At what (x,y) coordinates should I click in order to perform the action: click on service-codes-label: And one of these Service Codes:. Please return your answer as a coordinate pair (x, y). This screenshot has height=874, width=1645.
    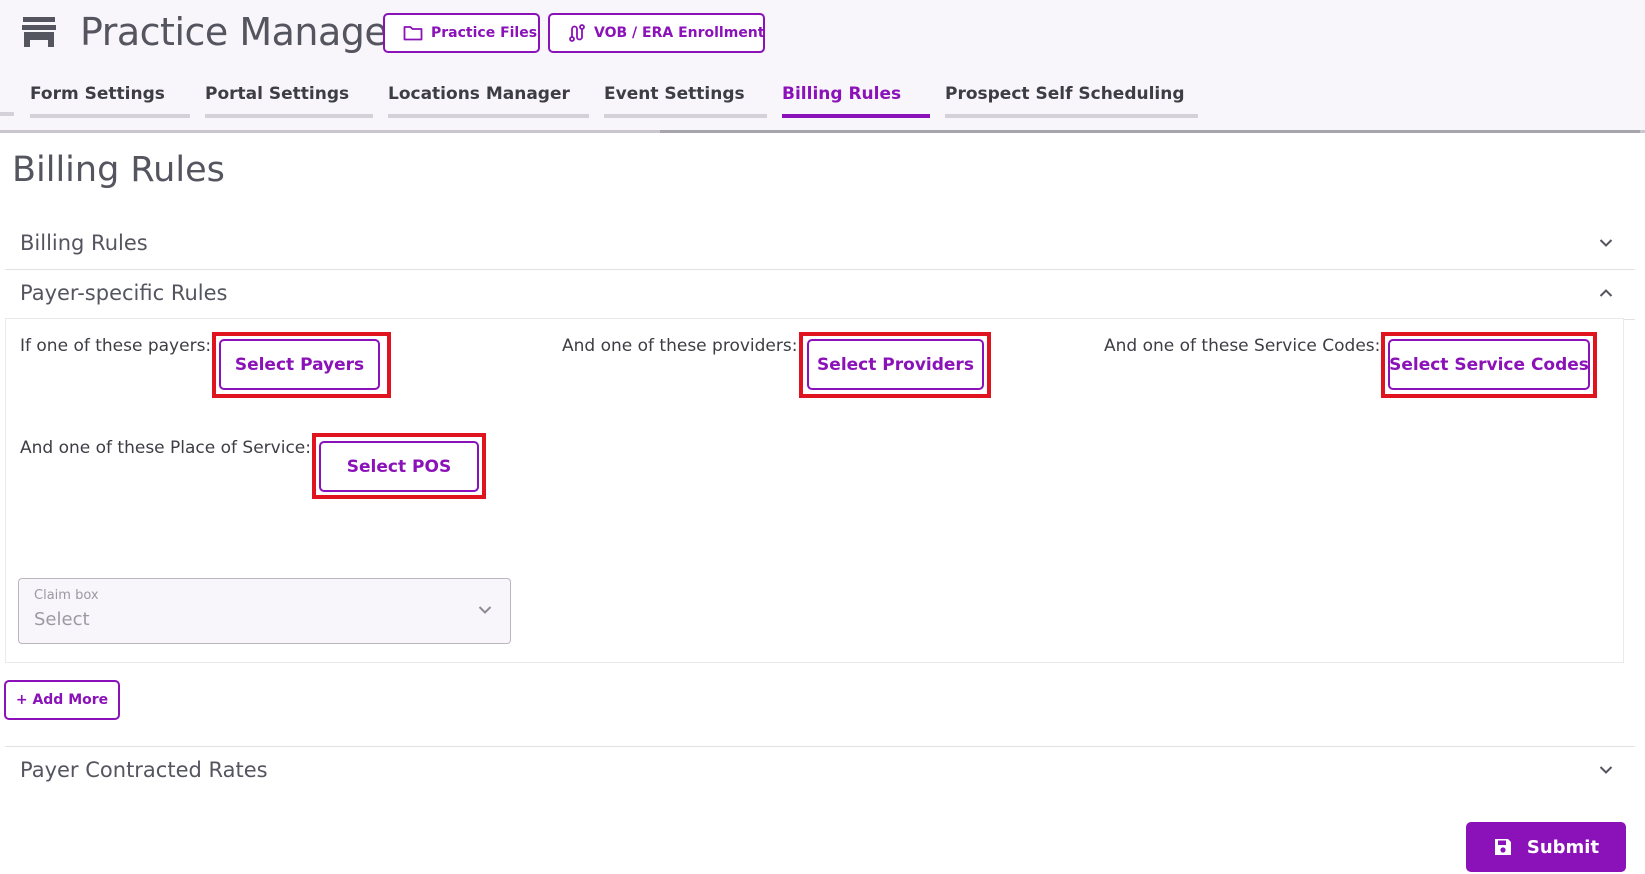
    Looking at the image, I should click on (1242, 346).